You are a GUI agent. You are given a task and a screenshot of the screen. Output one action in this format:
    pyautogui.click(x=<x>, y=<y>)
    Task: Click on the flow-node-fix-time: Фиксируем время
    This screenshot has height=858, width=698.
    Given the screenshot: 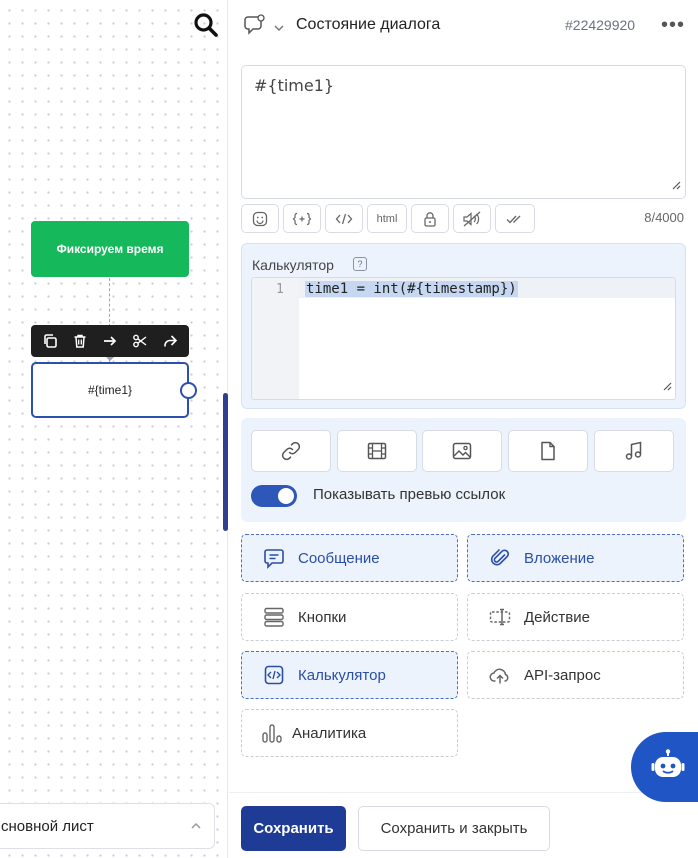 What is the action you would take?
    pyautogui.click(x=110, y=249)
    